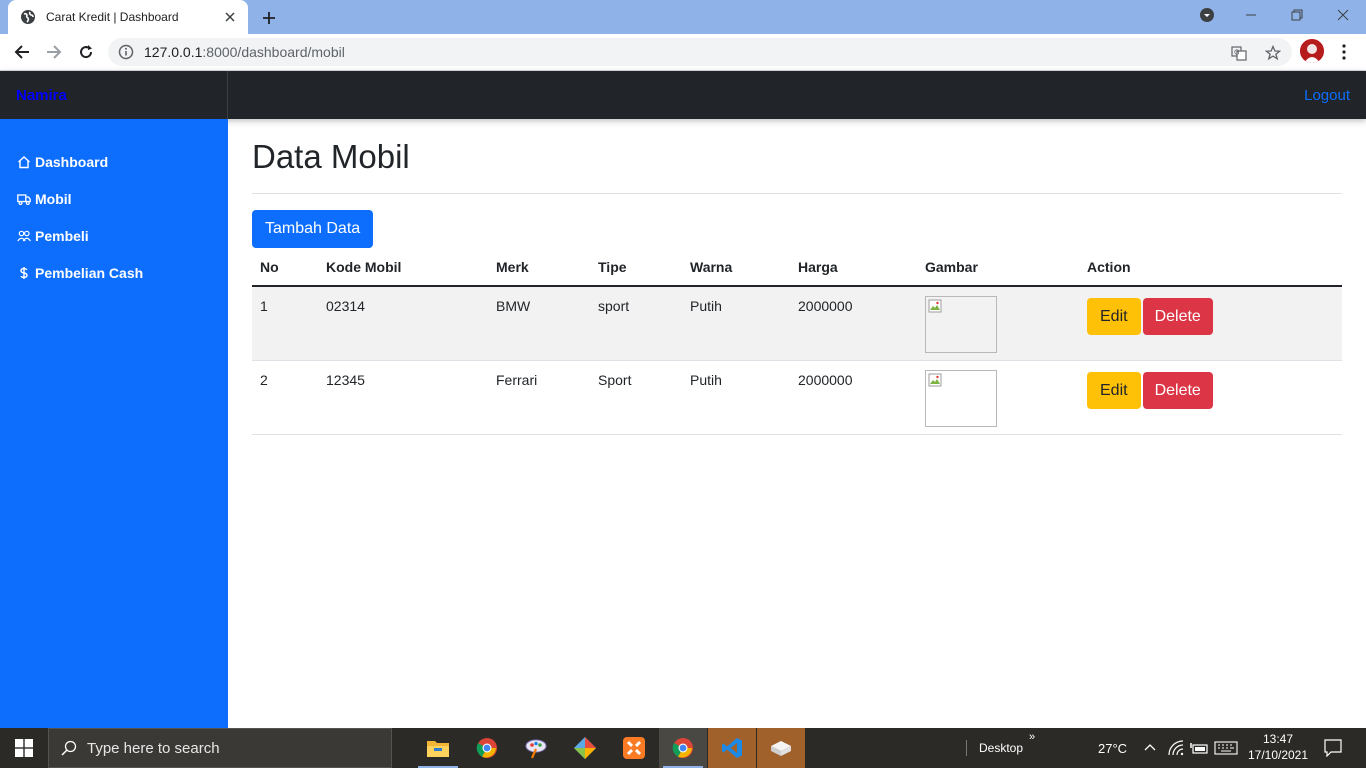 The width and height of the screenshot is (1366, 768). I want to click on new-tab-button, so click(269, 18).